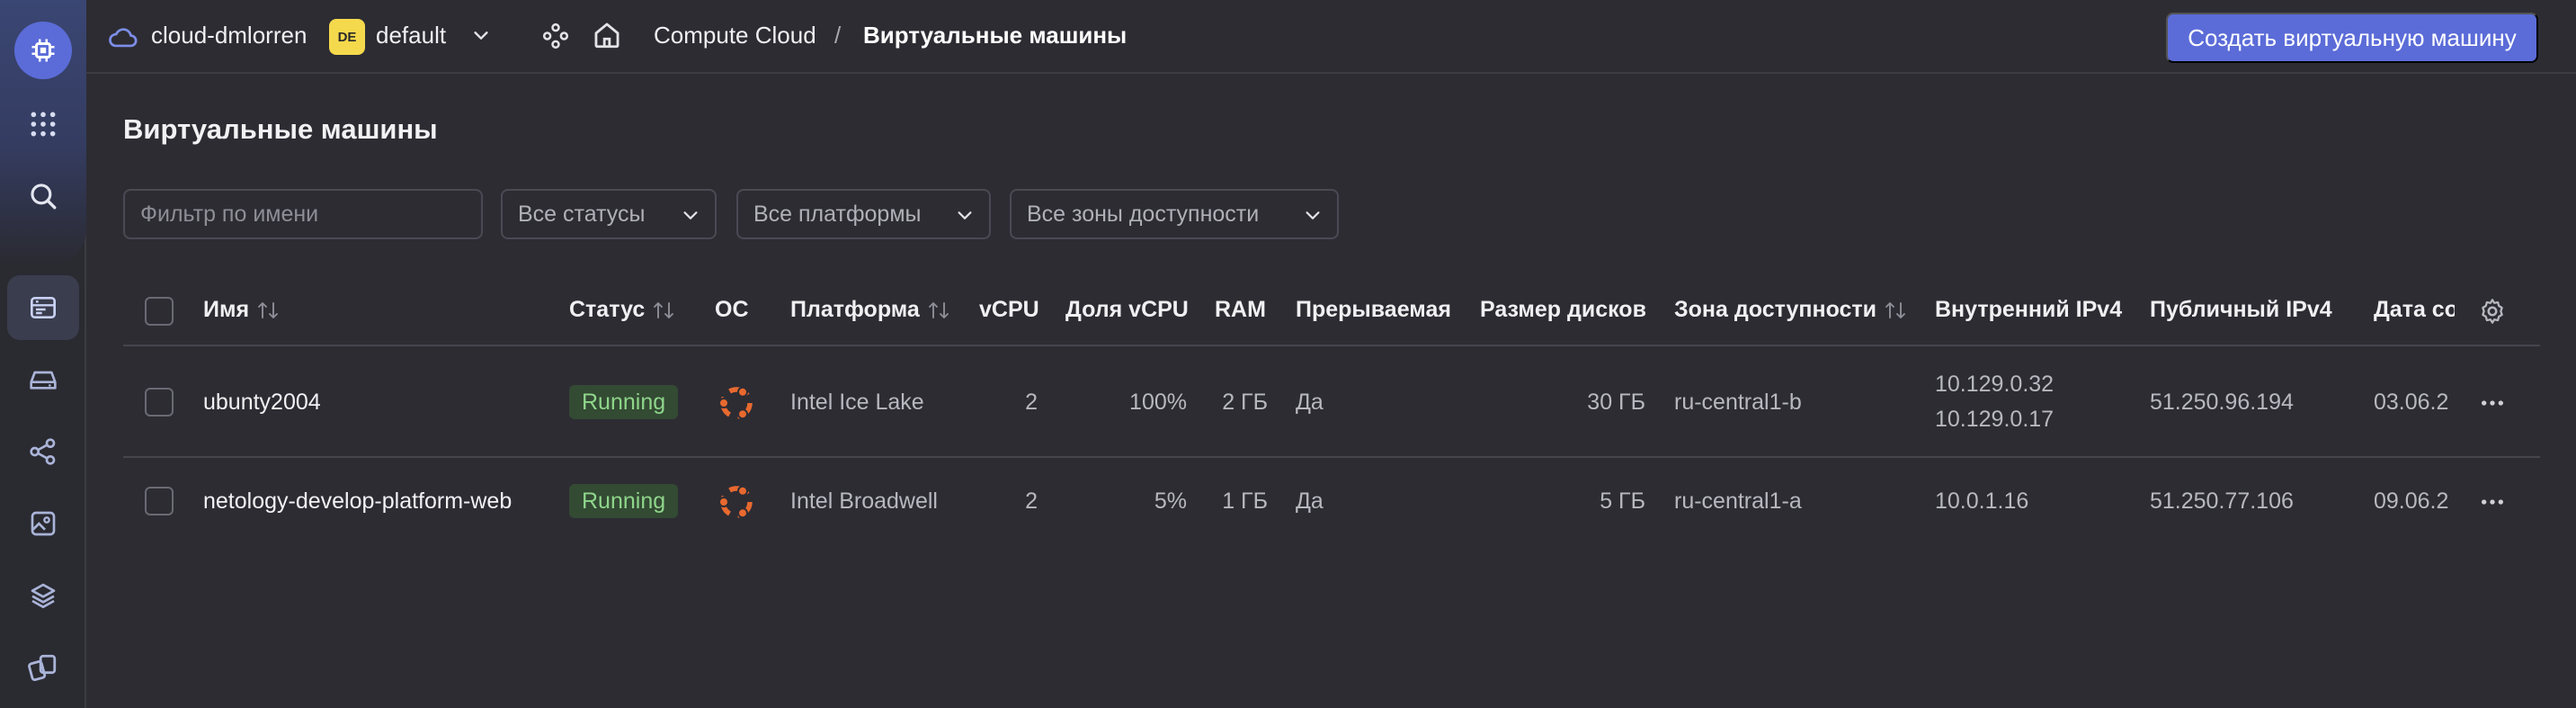 The width and height of the screenshot is (2576, 708). I want to click on services-icon, so click(555, 36).